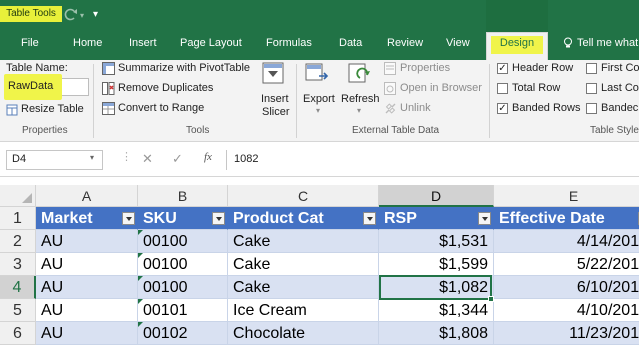  Describe the element at coordinates (30, 43) in the screenshot. I see `tab-file: File` at that location.